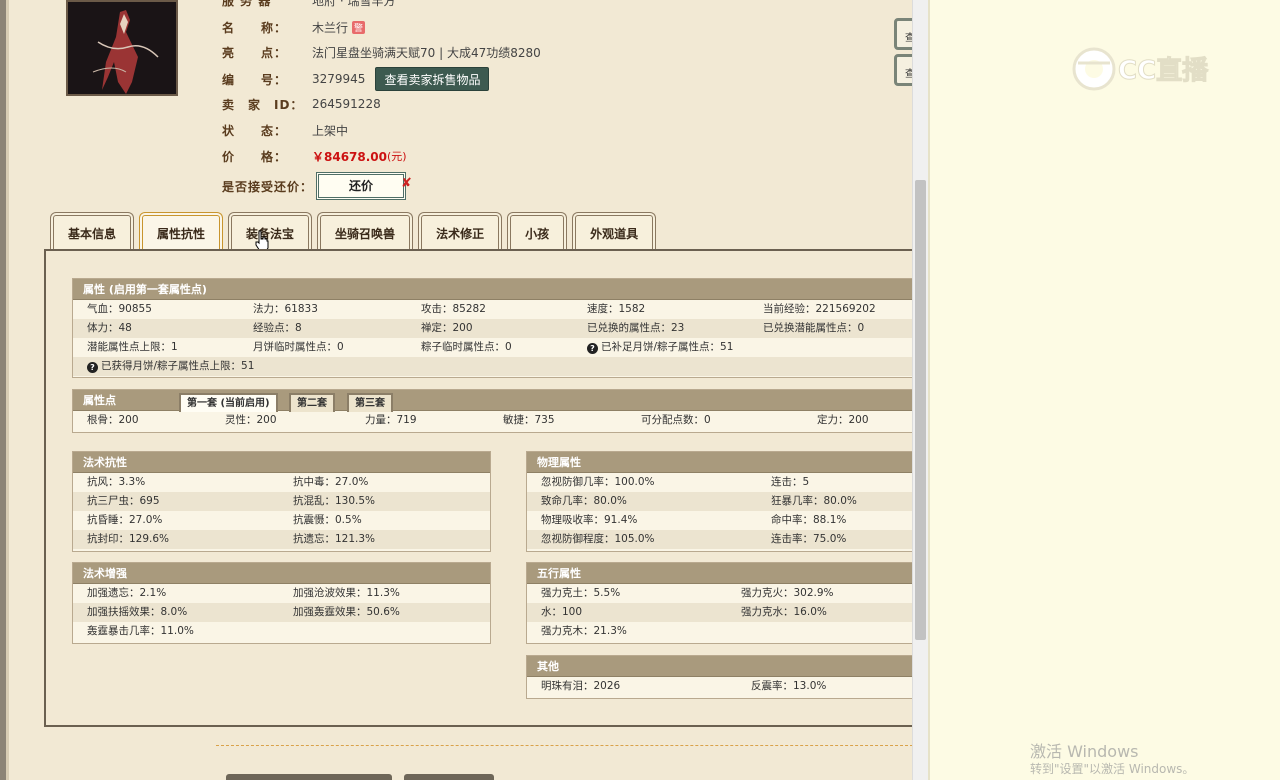 The height and width of the screenshot is (780, 1280). Describe the element at coordinates (281, 631) in the screenshot. I see `magic-boost-row: 轰霆暴击几率：11.0%` at that location.